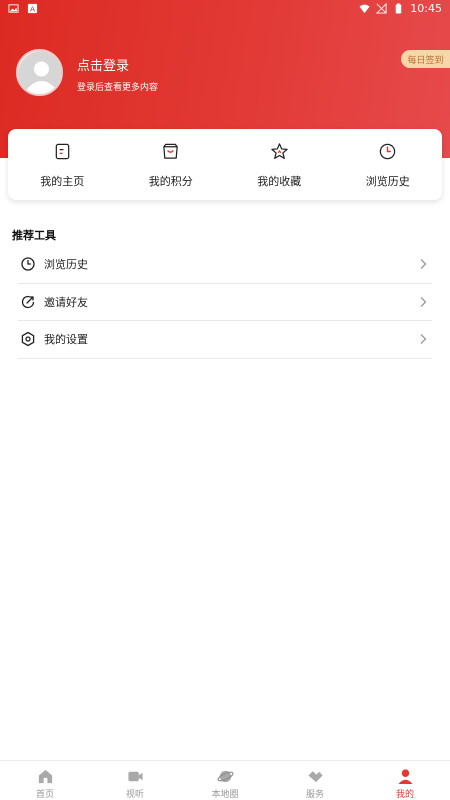 The width and height of the screenshot is (450, 800). What do you see at coordinates (425, 59) in the screenshot?
I see `daily-checkin-button: 每日签到` at bounding box center [425, 59].